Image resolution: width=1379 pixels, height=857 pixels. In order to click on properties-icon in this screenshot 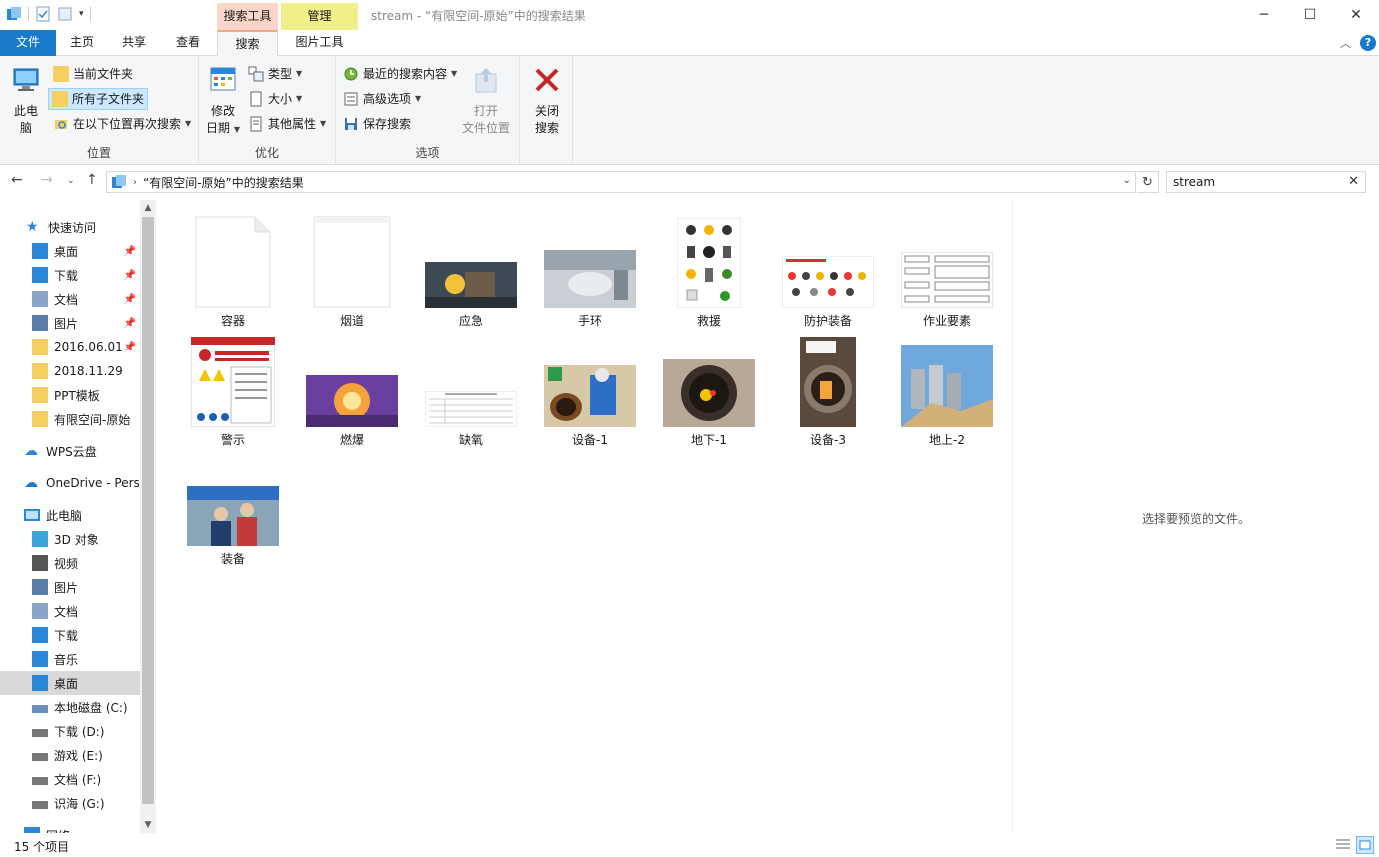, I will do `click(43, 14)`.